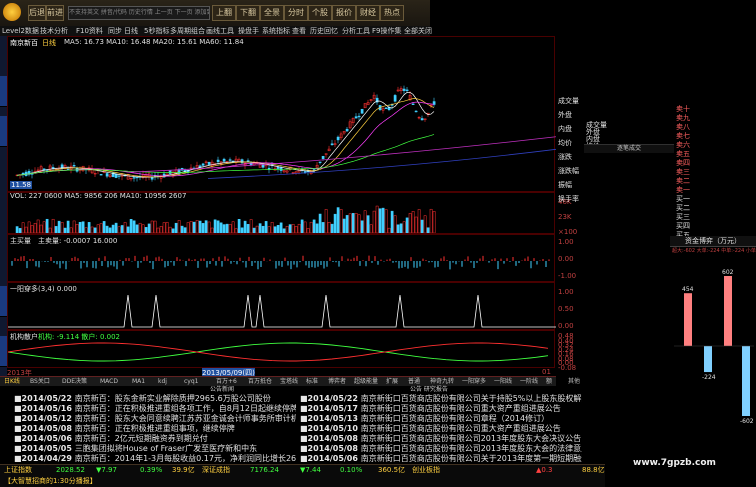 The height and width of the screenshot is (487, 756). Describe the element at coordinates (289, 381) in the screenshot. I see `indicator-tab: 宝塔线` at that location.